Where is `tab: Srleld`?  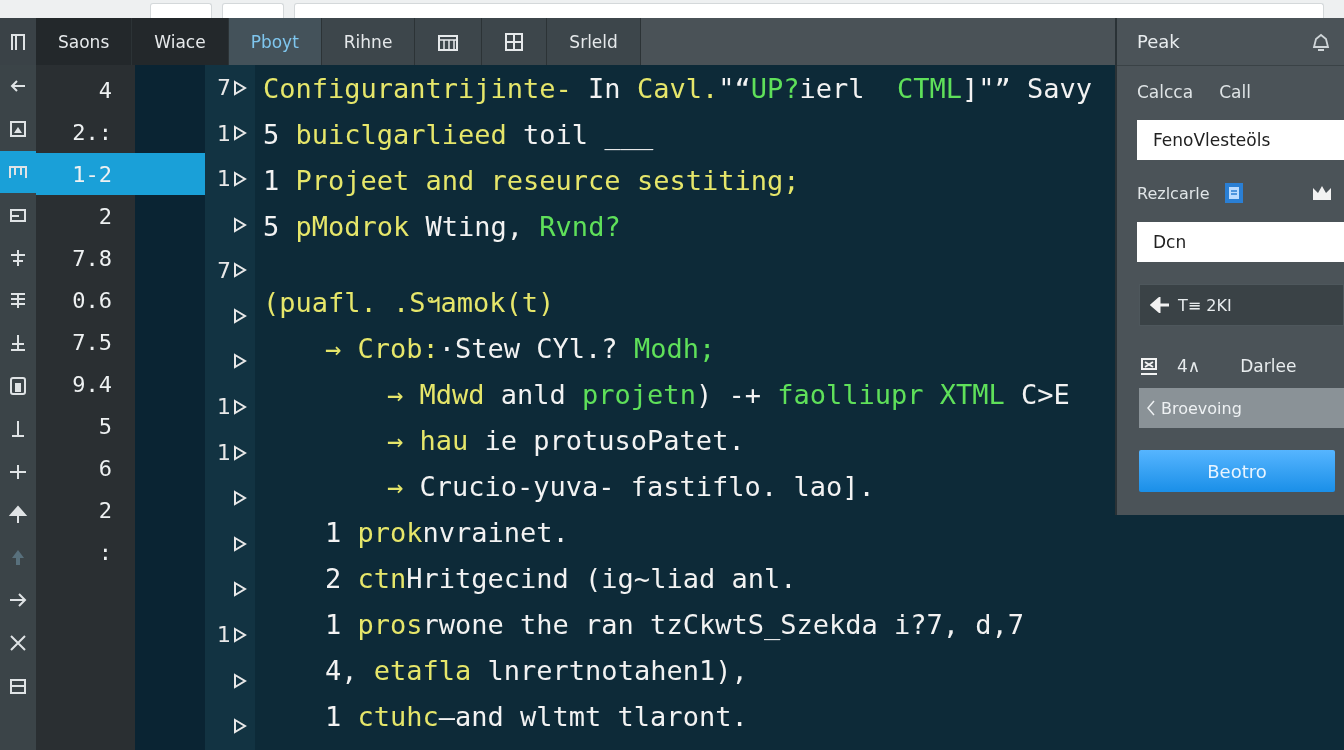 tab: Srleld is located at coordinates (594, 41).